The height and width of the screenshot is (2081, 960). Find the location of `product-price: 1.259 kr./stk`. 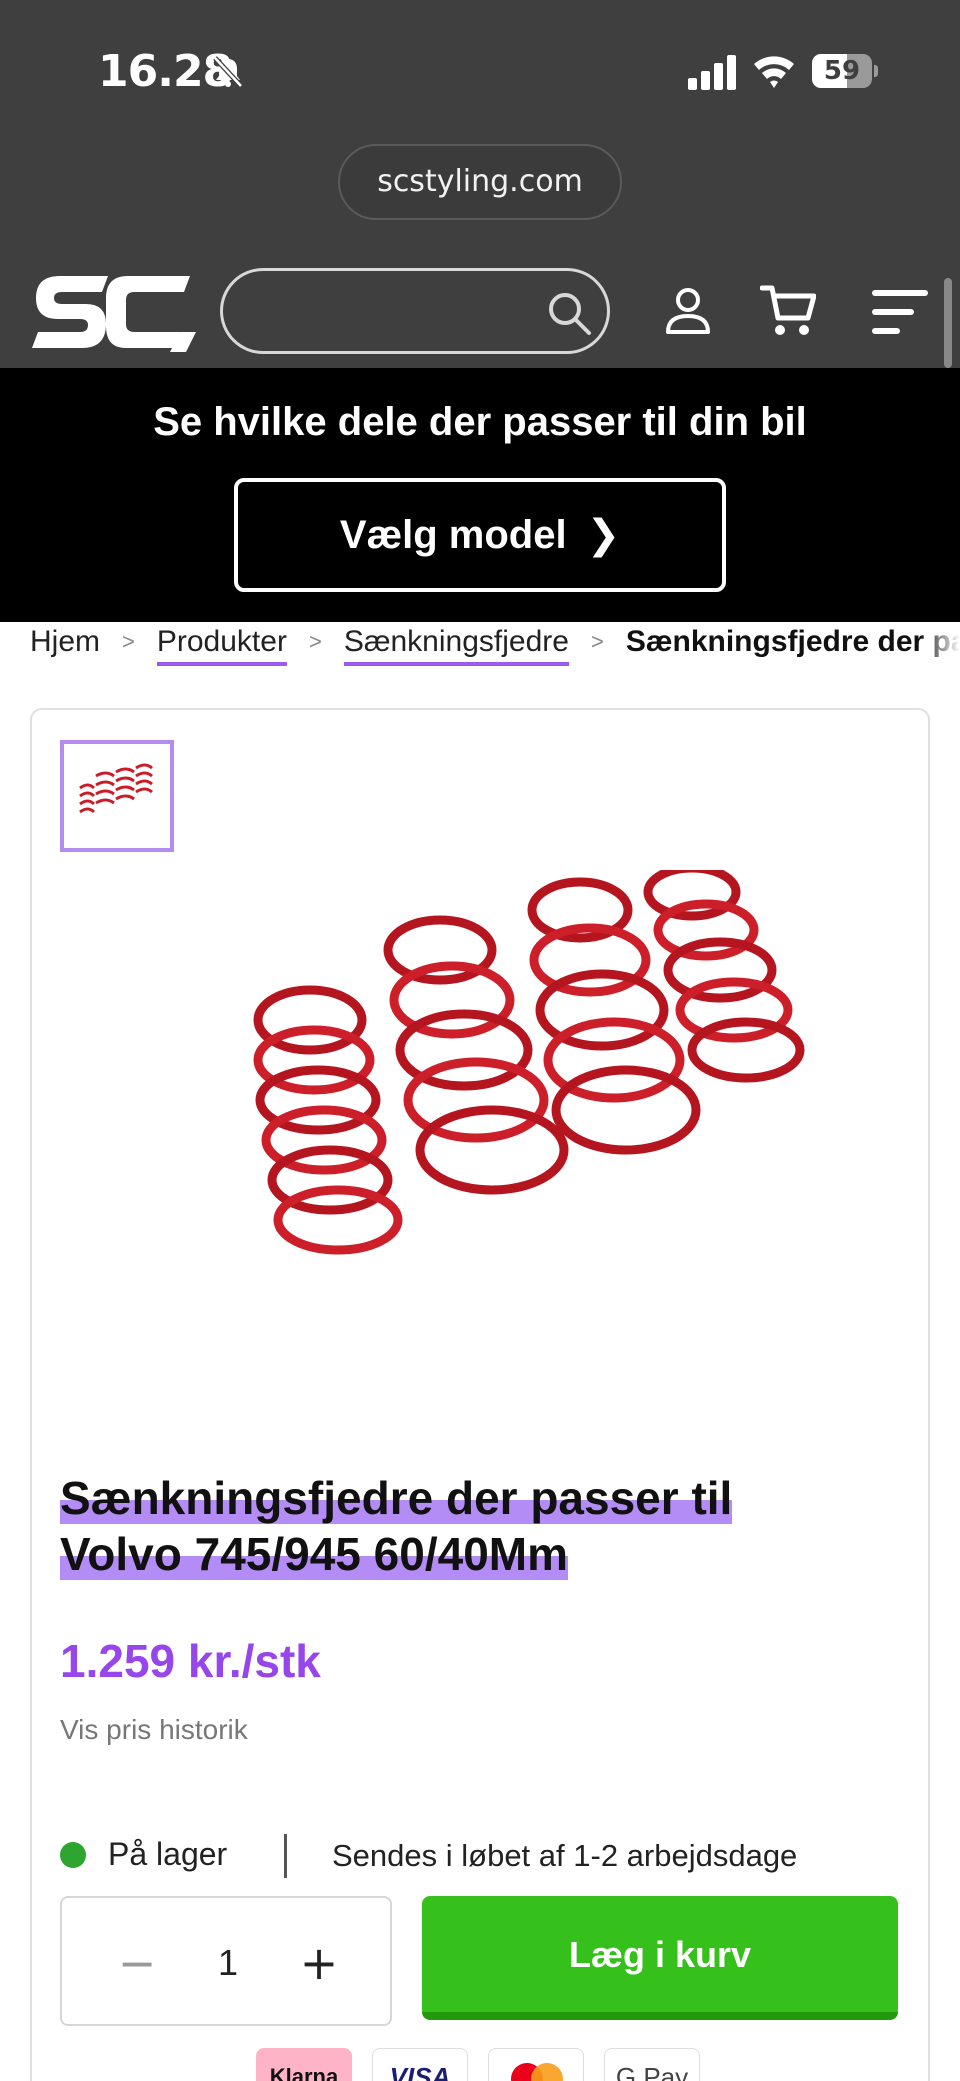

product-price: 1.259 kr./stk is located at coordinates (190, 1661).